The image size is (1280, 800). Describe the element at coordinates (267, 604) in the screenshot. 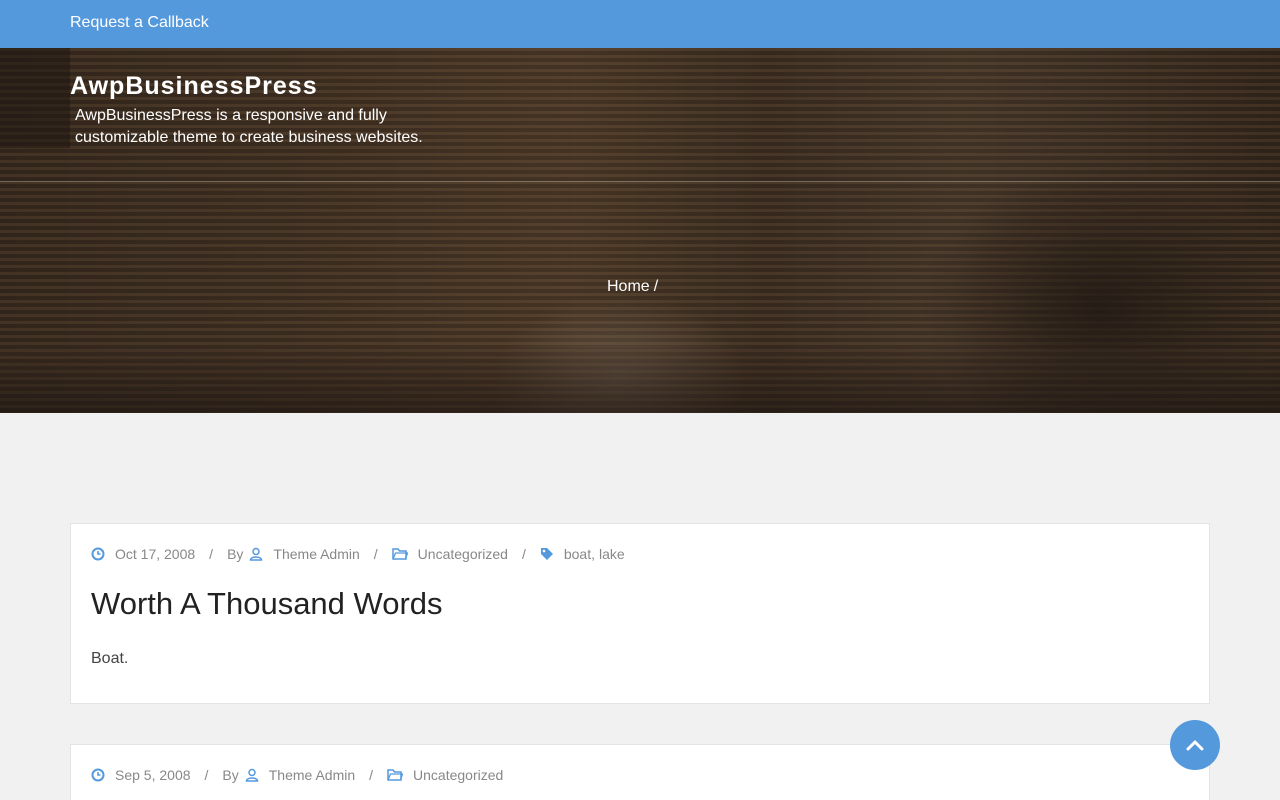

I see `post-title: Worth A Thousand Words` at that location.